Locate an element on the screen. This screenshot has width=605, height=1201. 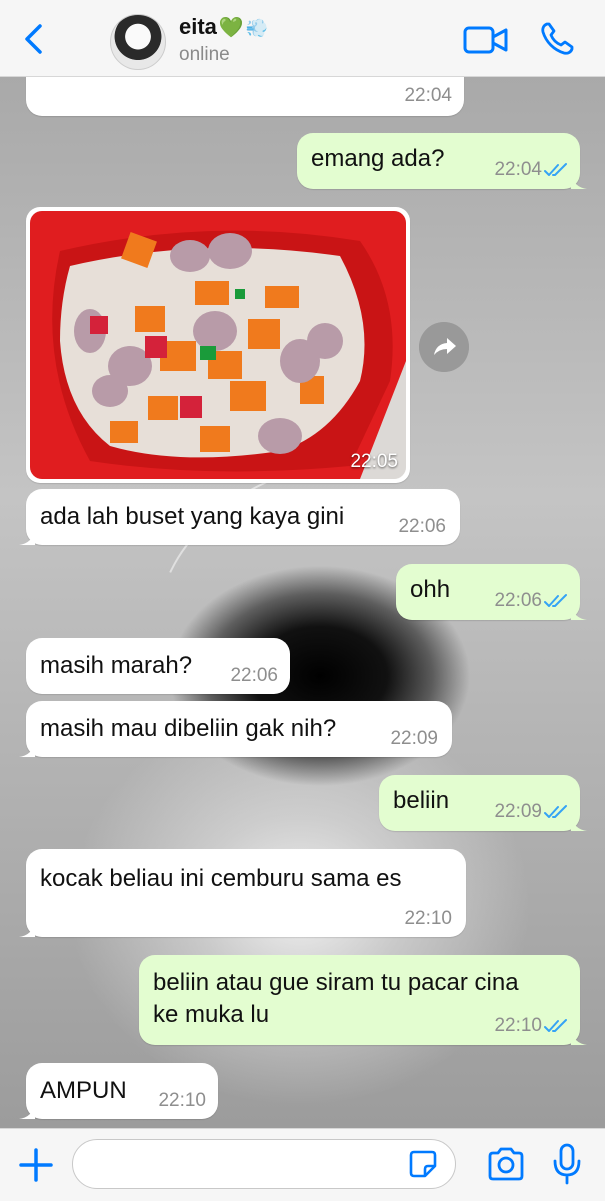
message-text: kocak beliau ini cemburu sama es is located at coordinates (221, 878).